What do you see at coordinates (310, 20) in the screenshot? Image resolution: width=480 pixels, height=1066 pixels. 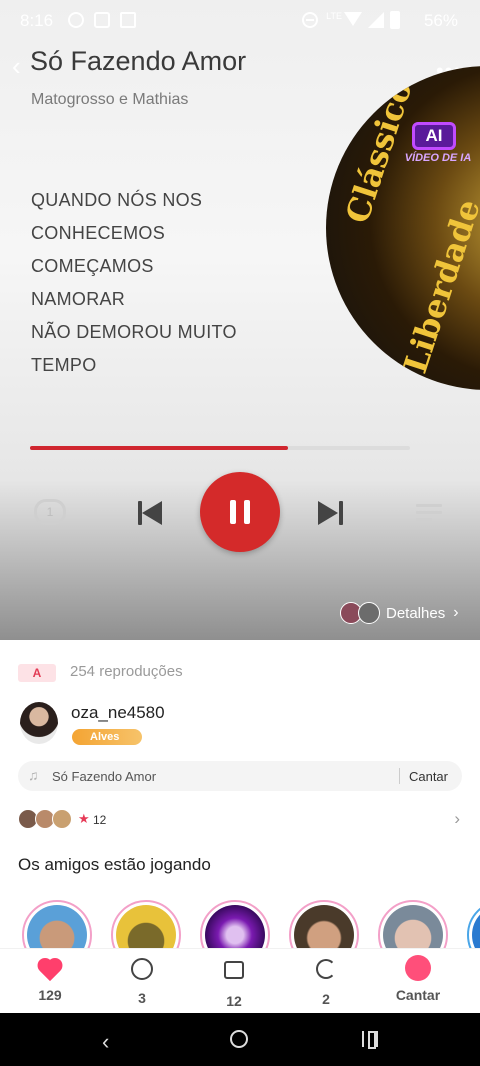 I see `do-not-disturb-icon` at bounding box center [310, 20].